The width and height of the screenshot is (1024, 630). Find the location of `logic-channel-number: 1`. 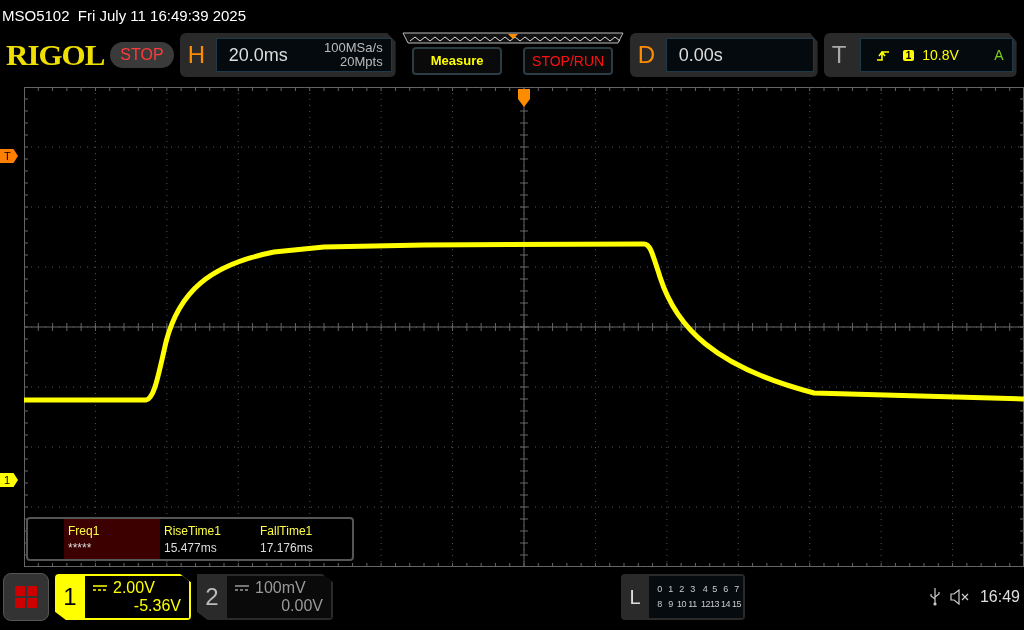

logic-channel-number: 1 is located at coordinates (670, 589).